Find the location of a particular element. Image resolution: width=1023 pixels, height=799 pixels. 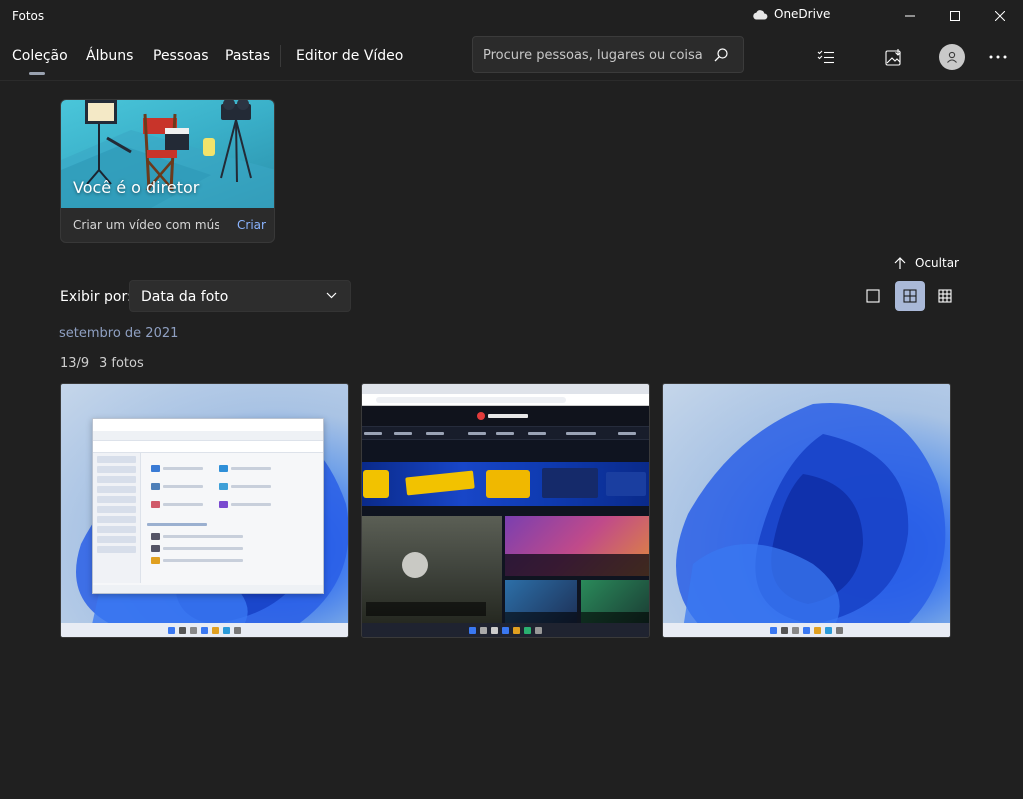

more-button is located at coordinates (998, 57).